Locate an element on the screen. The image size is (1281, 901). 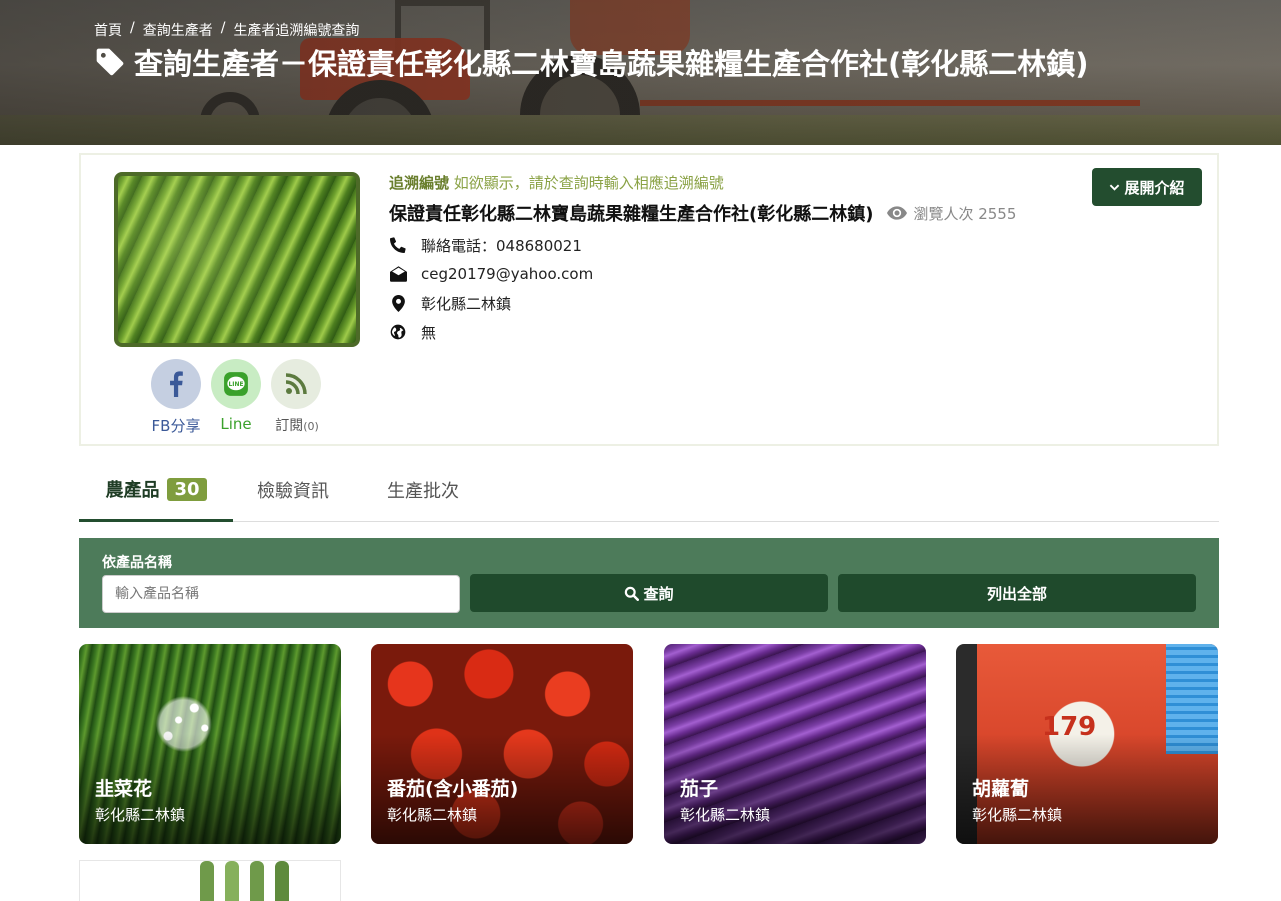
tab-products: 農產品 30 is located at coordinates (156, 490).